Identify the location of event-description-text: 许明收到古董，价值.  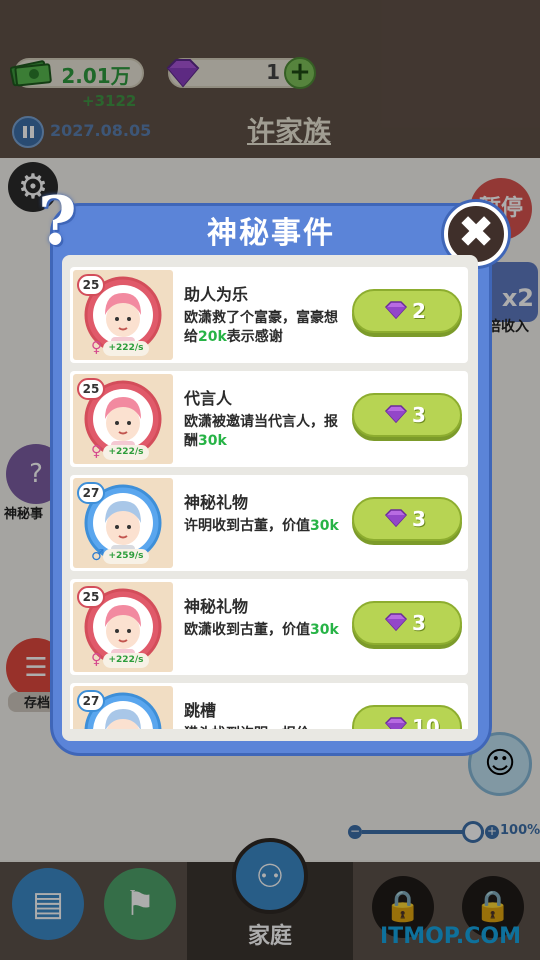
(247, 526).